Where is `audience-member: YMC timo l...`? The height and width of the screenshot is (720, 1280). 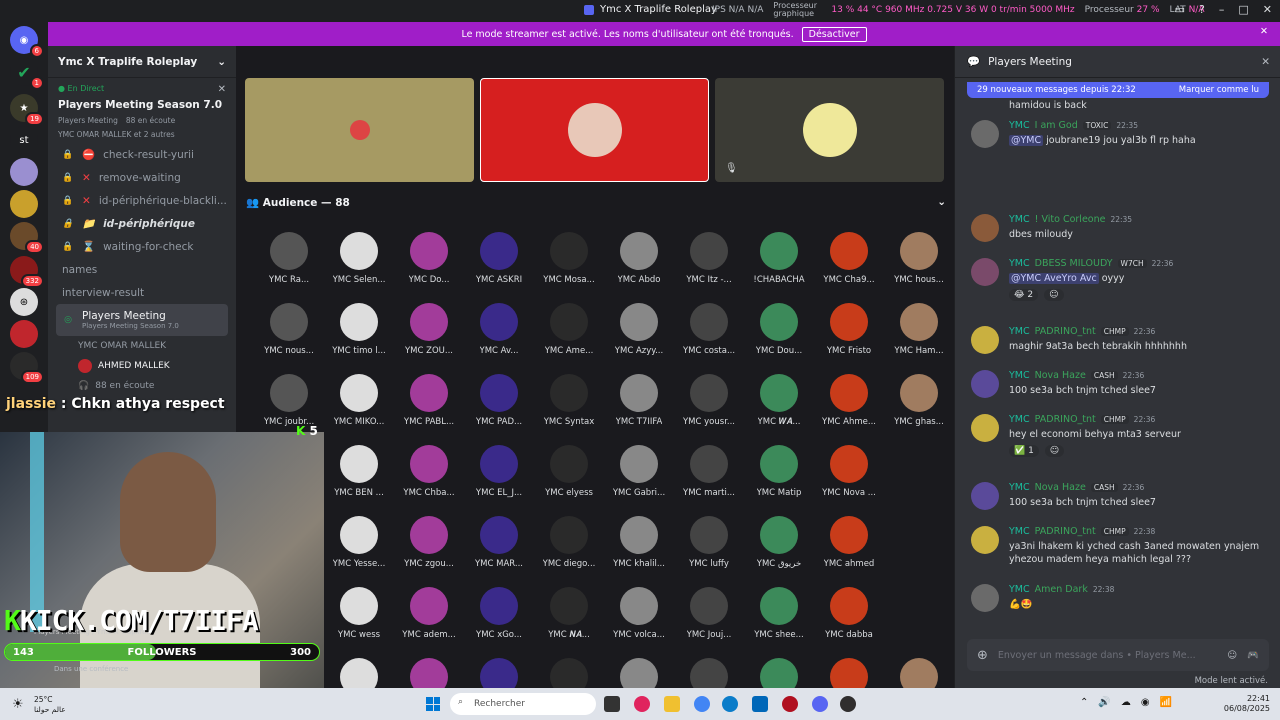
audience-member: YMC timo l... is located at coordinates (359, 329).